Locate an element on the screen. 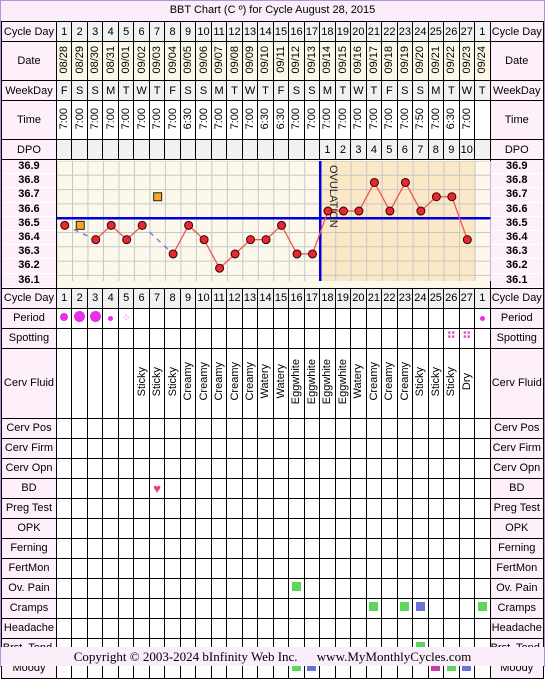 The width and height of the screenshot is (545, 679). weekday-cell: W is located at coordinates (141, 90).